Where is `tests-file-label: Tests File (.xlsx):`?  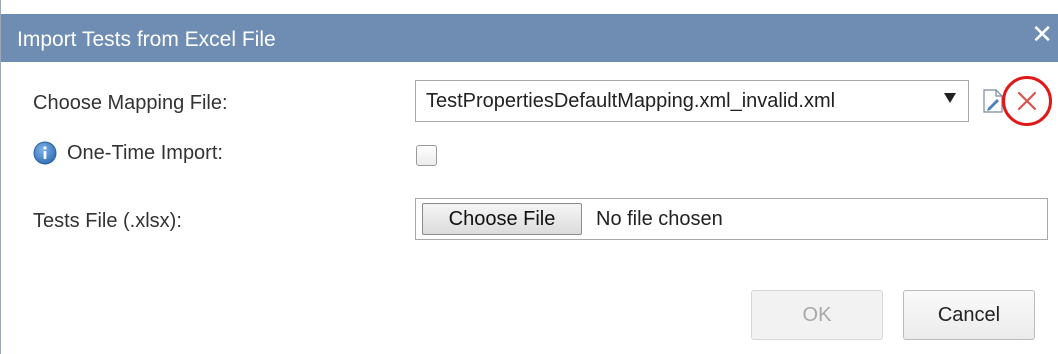
tests-file-label: Tests File (.xlsx): is located at coordinates (107, 221).